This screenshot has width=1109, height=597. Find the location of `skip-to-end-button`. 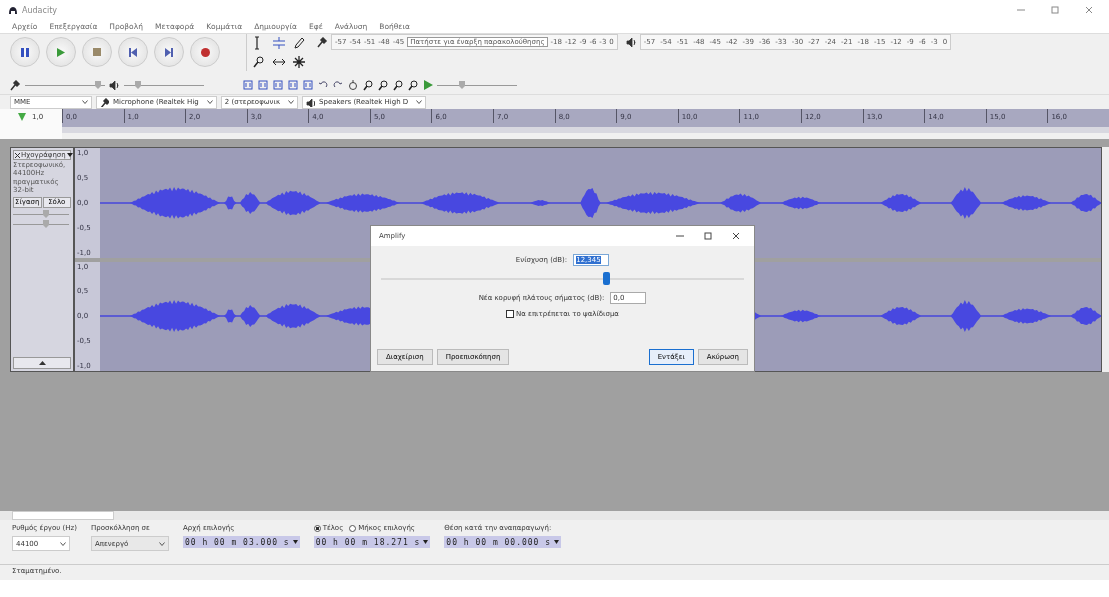

skip-to-end-button is located at coordinates (169, 52).